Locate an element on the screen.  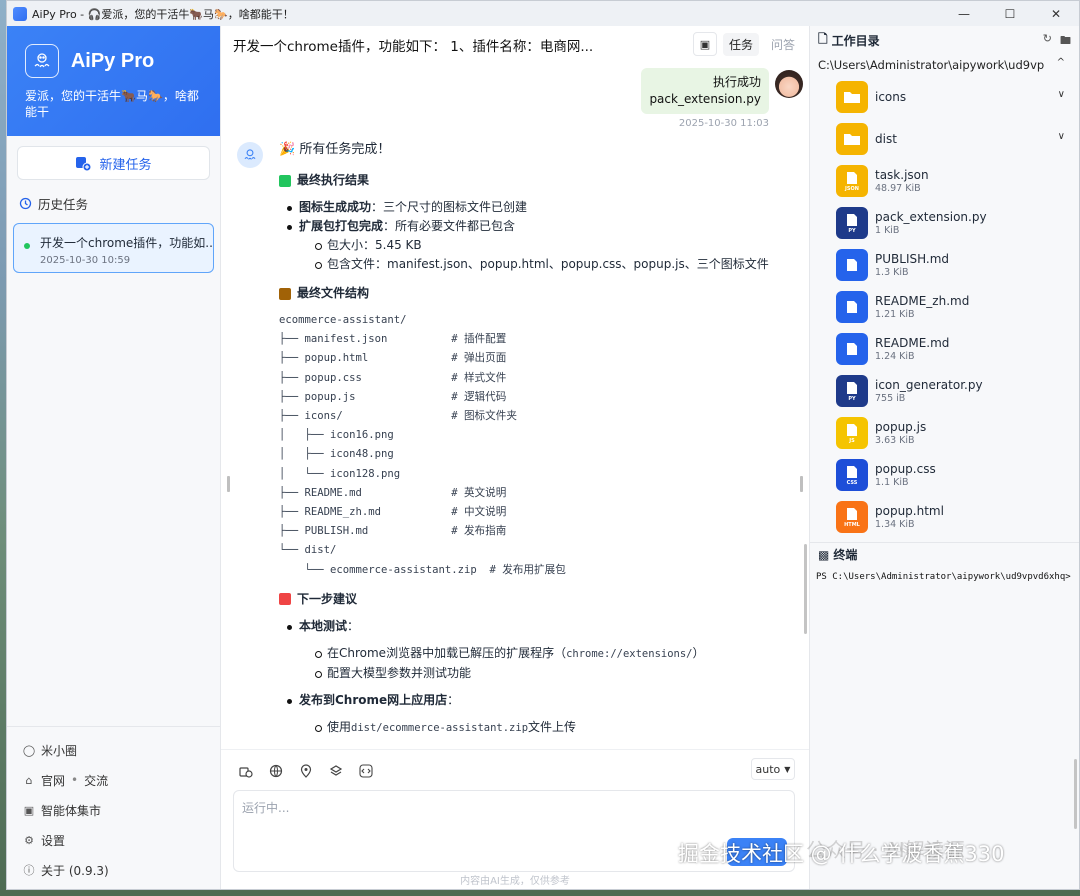
pack-size: 包大小：5.45 KB is located at coordinates (526, 245).